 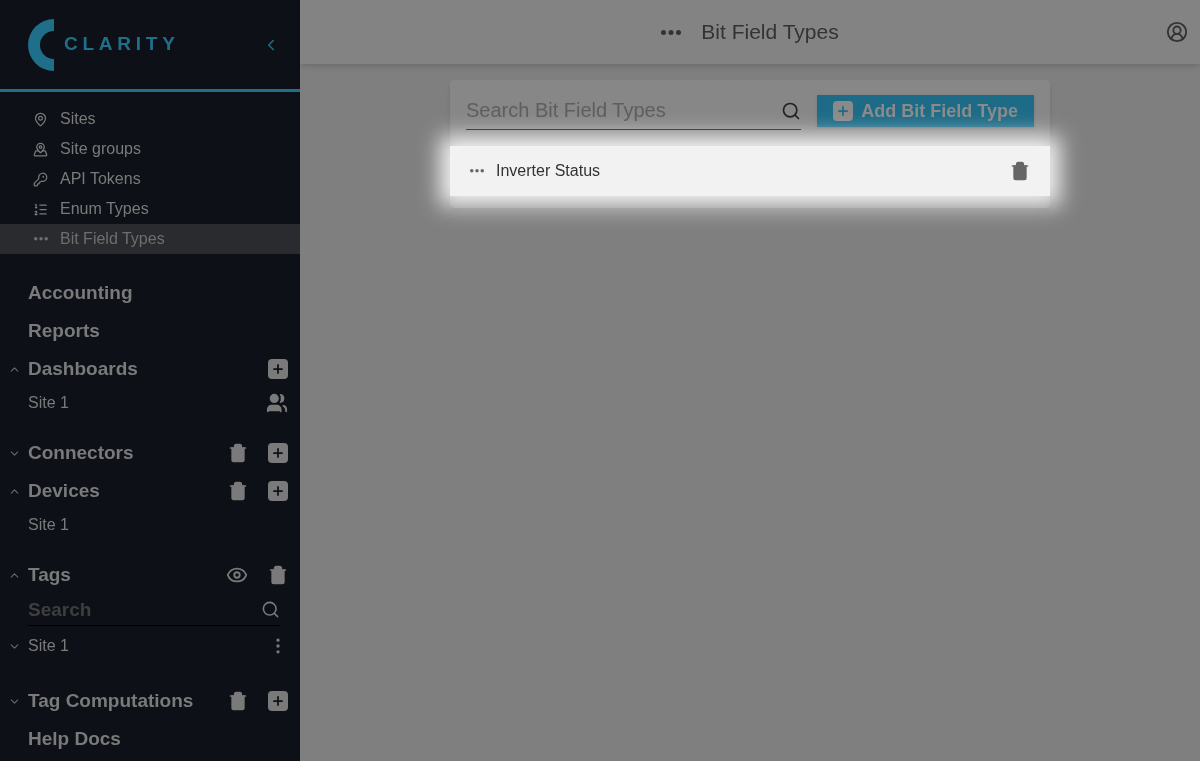 I want to click on people-icon, so click(x=277, y=403).